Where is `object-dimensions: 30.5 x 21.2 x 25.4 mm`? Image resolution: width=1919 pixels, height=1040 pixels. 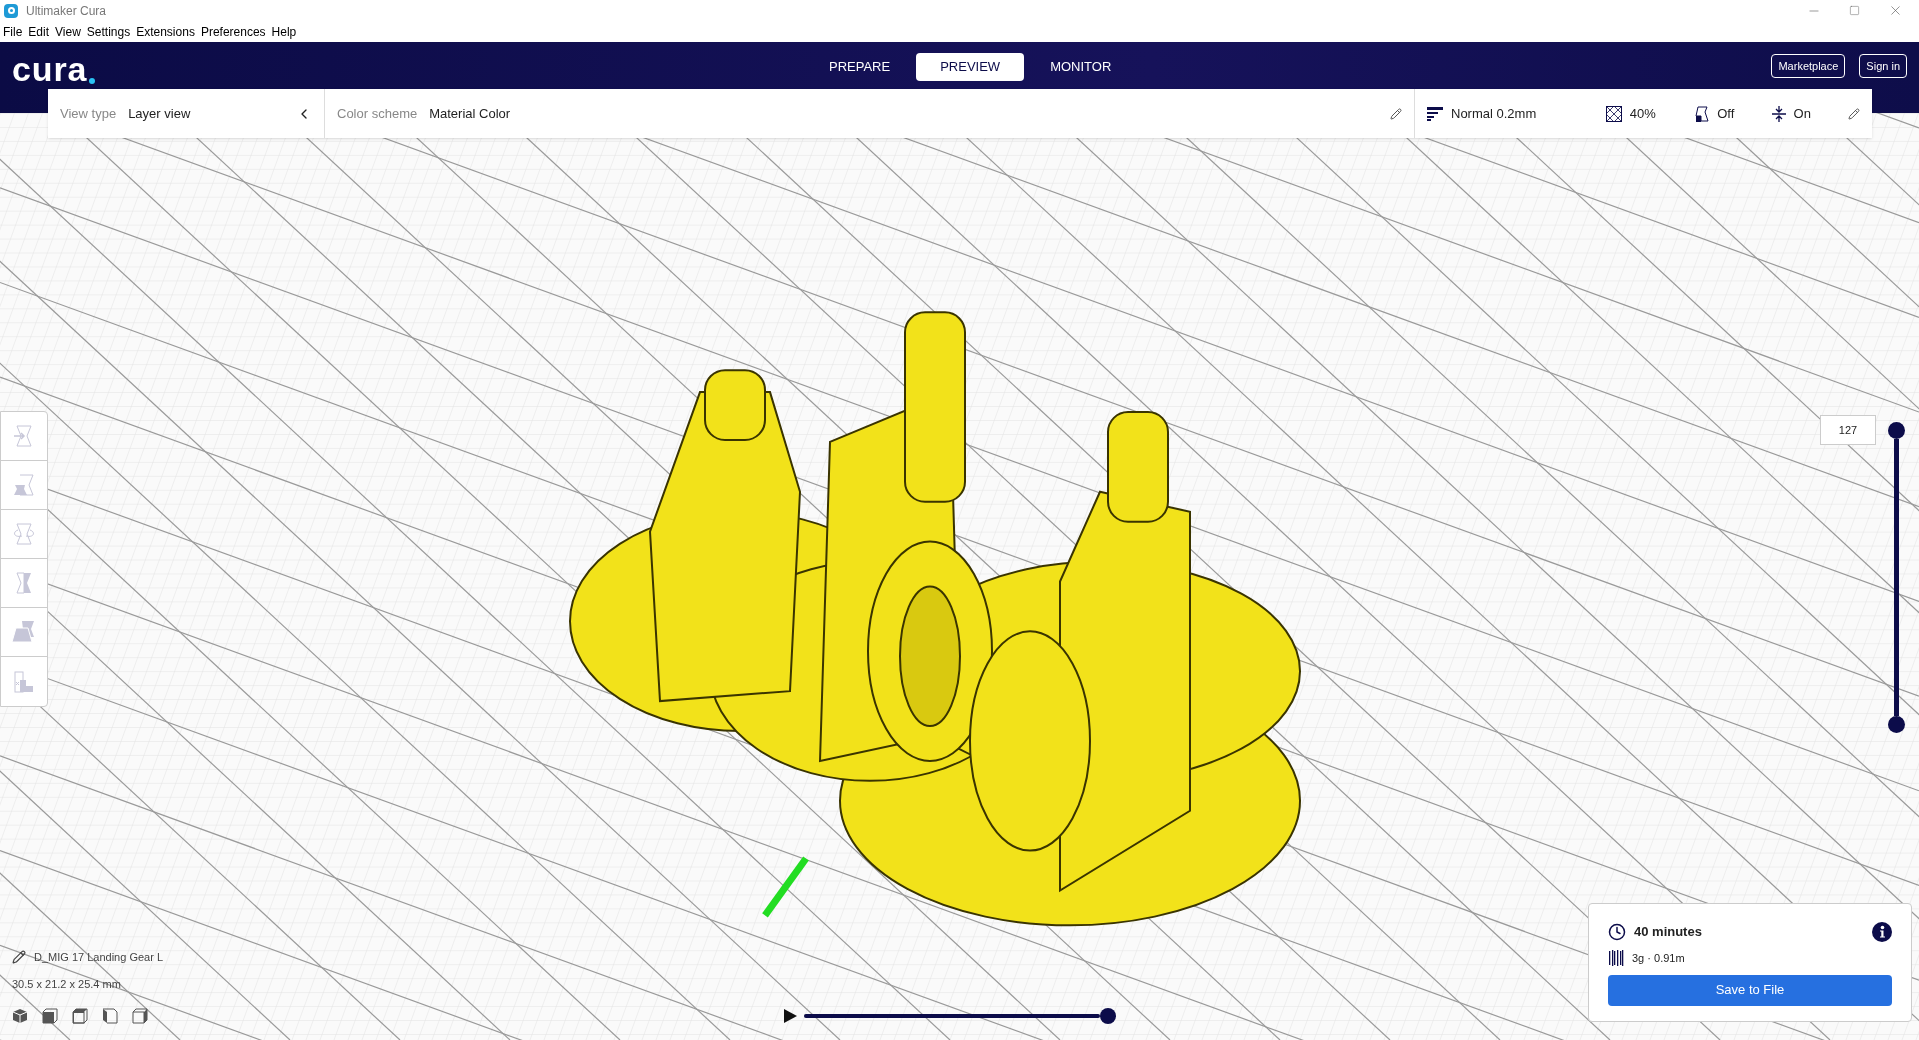 object-dimensions: 30.5 x 21.2 x 25.4 mm is located at coordinates (67, 984).